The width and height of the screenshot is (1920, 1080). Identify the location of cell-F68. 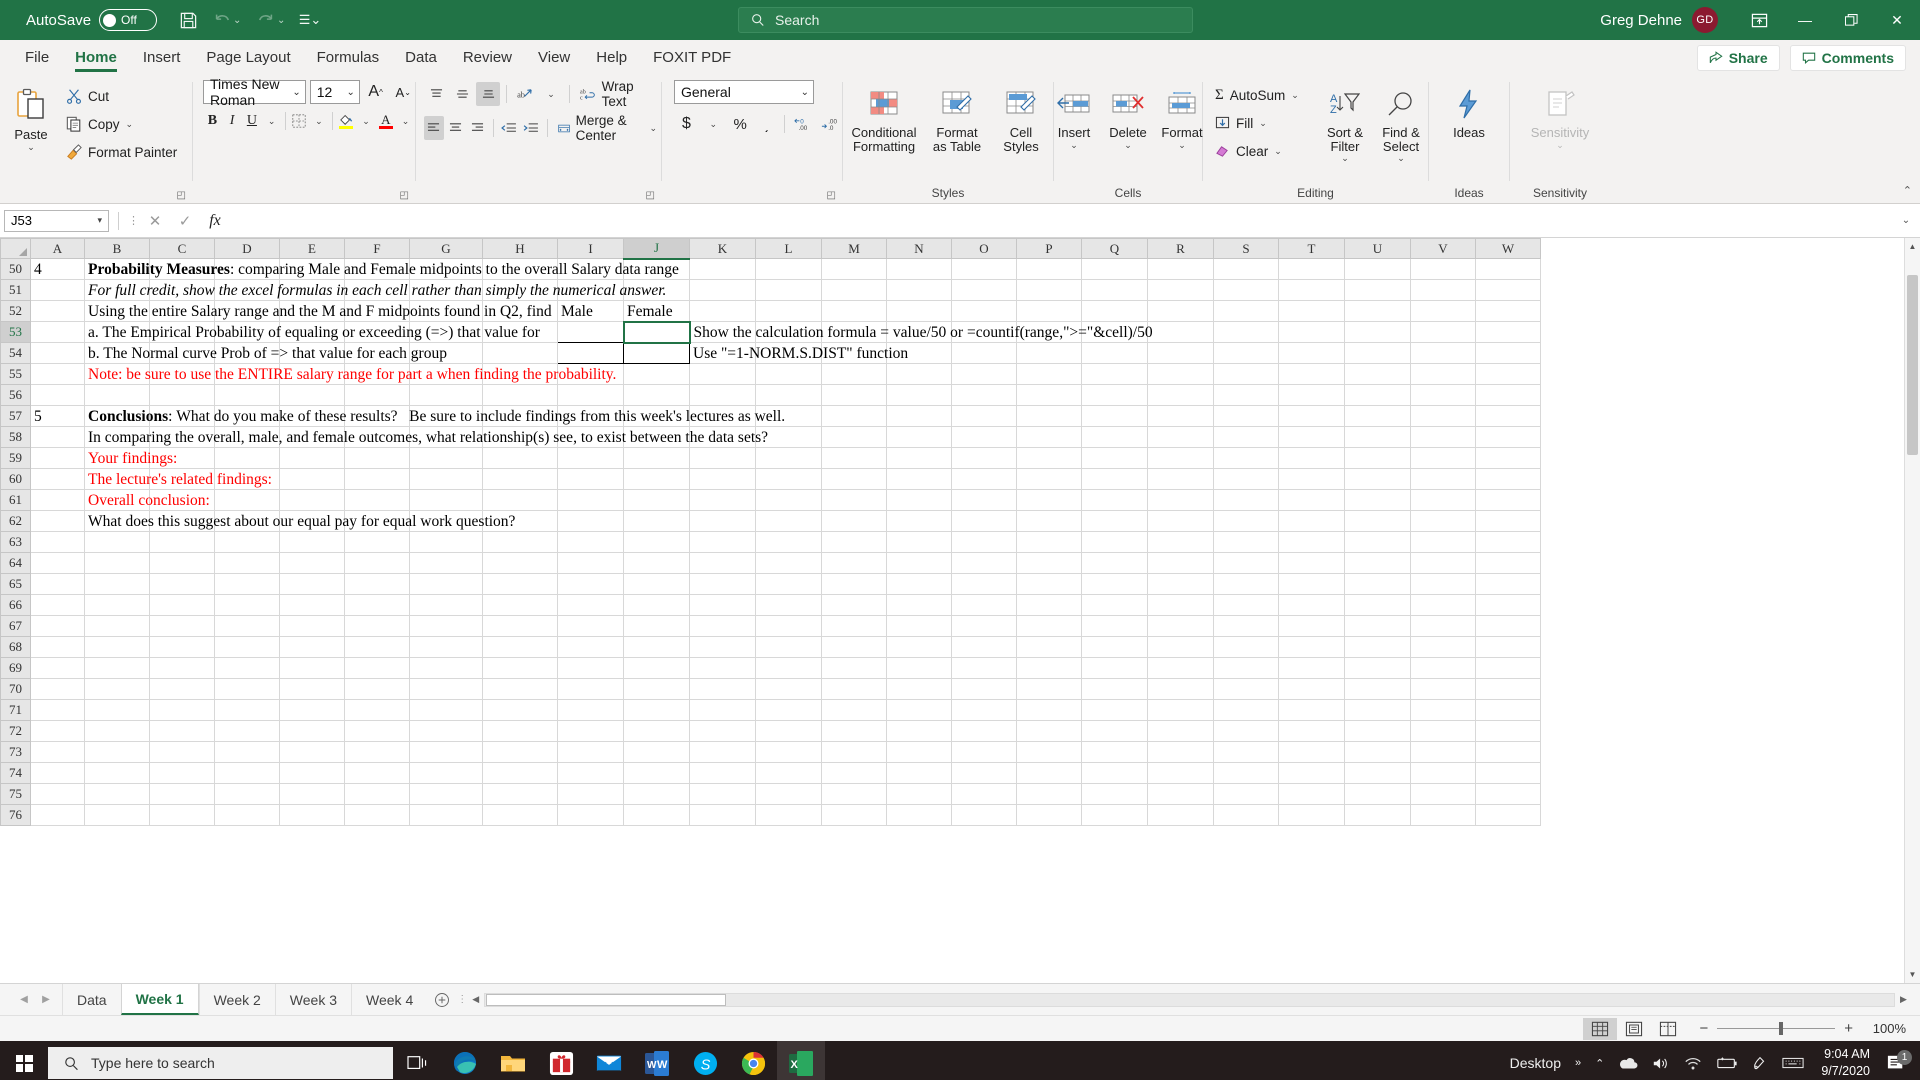
(377, 647).